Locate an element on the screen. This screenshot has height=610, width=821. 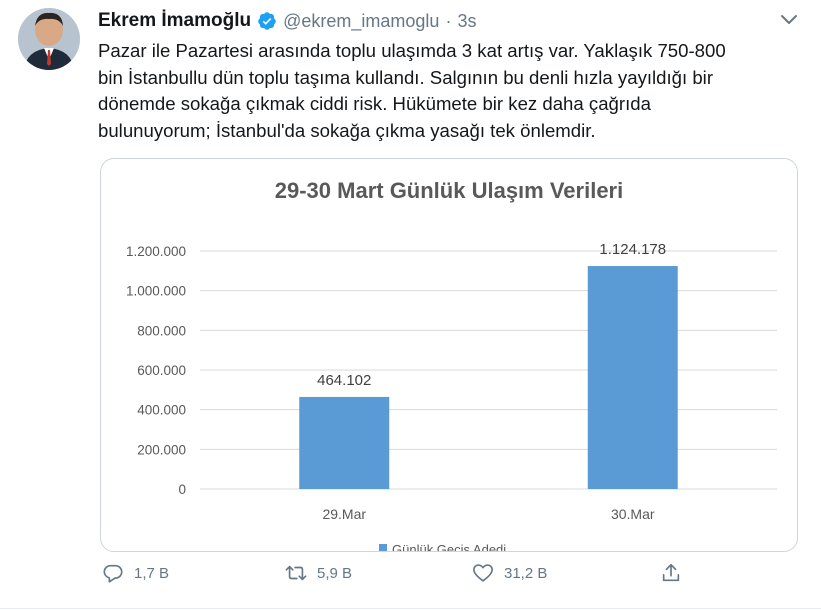
y-tick-label: 800.000 is located at coordinates (161, 330).